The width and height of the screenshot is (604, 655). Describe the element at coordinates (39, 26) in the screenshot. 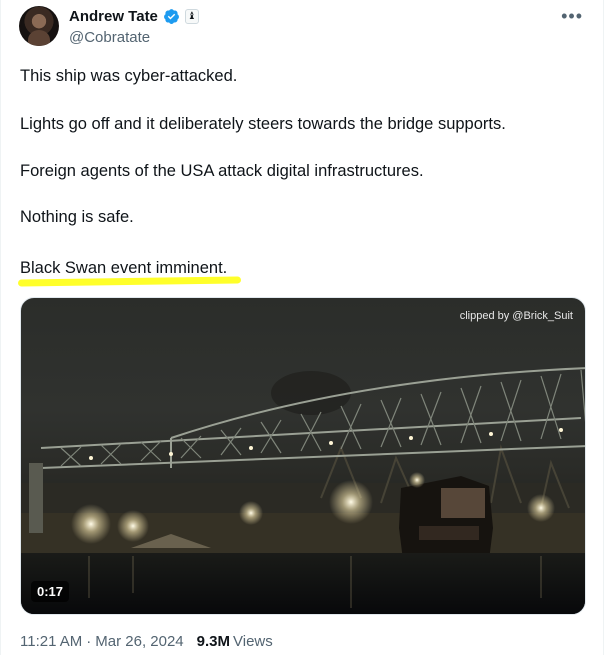

I see `avatar` at that location.